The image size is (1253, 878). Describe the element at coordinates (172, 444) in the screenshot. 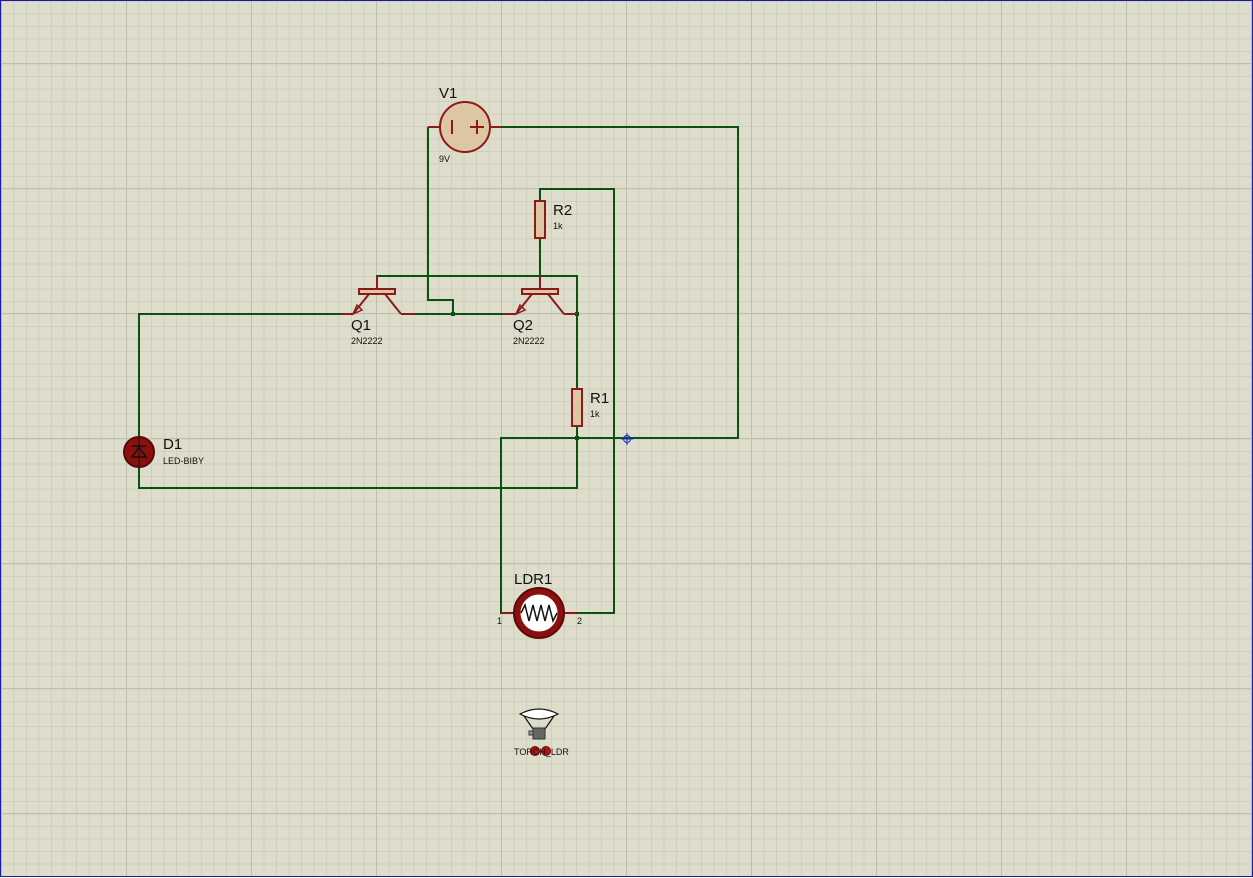

I see `d1-ref-label: D1` at that location.